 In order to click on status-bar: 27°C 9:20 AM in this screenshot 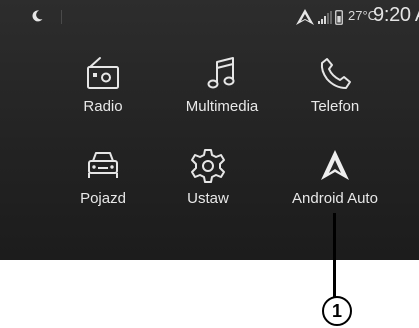, I will do `click(209, 17)`.